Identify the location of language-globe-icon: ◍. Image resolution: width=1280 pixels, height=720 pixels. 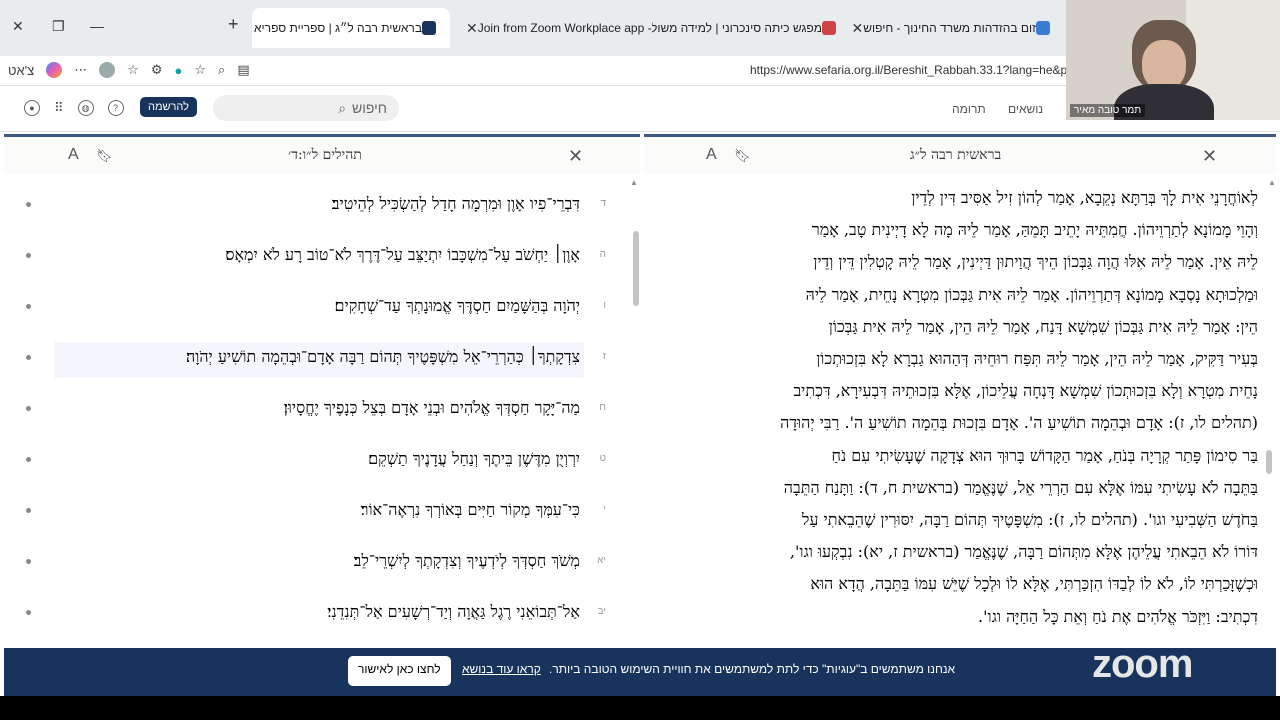
(85, 108).